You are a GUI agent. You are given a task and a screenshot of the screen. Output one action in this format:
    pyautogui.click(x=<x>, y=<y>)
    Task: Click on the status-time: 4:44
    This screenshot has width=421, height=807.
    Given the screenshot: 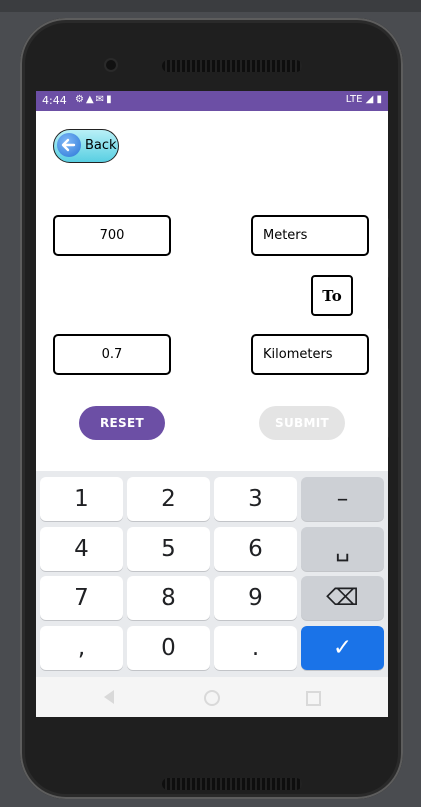 What is the action you would take?
    pyautogui.click(x=54, y=100)
    